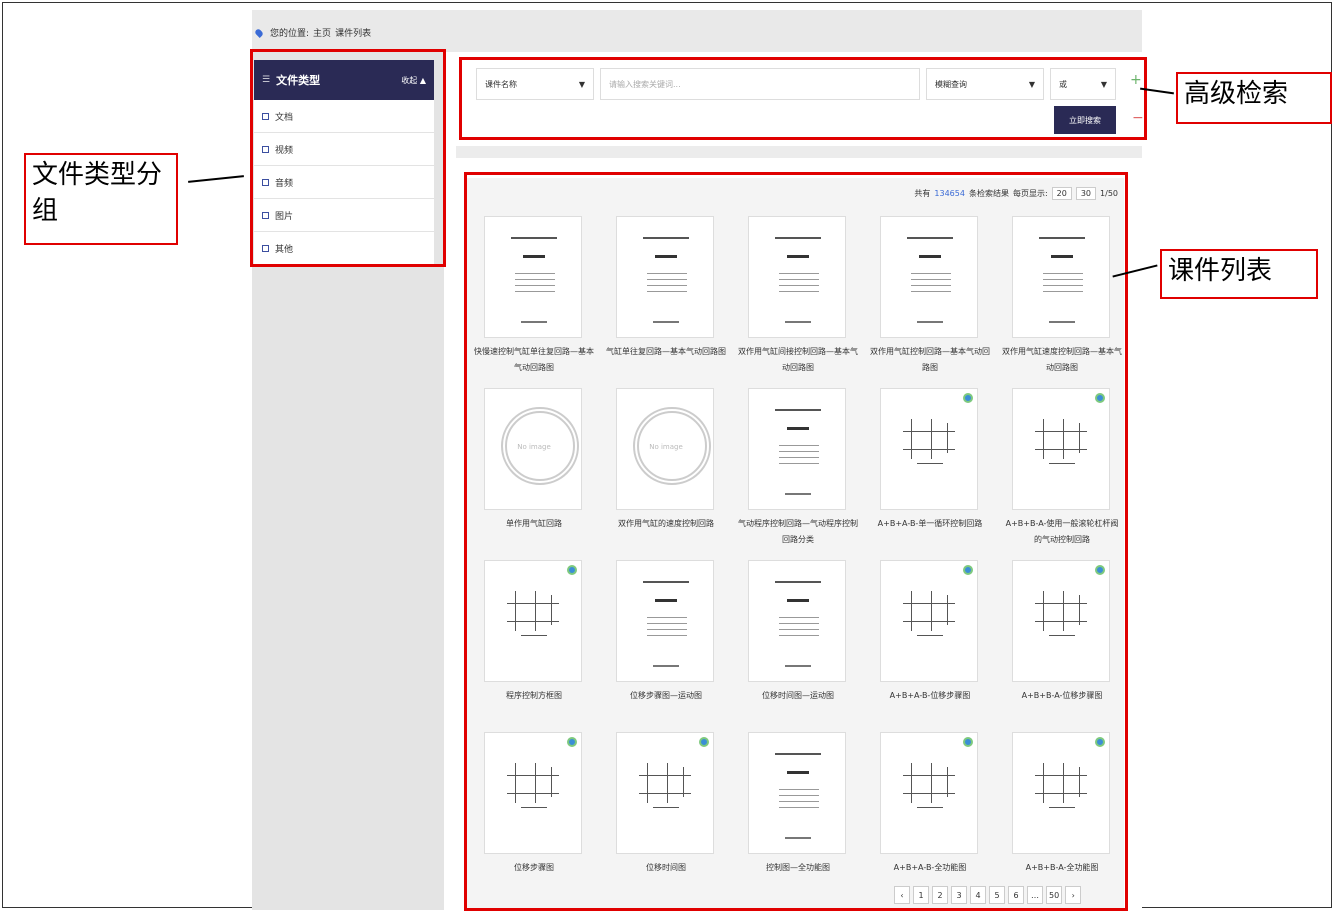 This screenshot has width=1338, height=912. What do you see at coordinates (290, 34) in the screenshot?
I see `breadcrumb-prefix: 您的位置:` at bounding box center [290, 34].